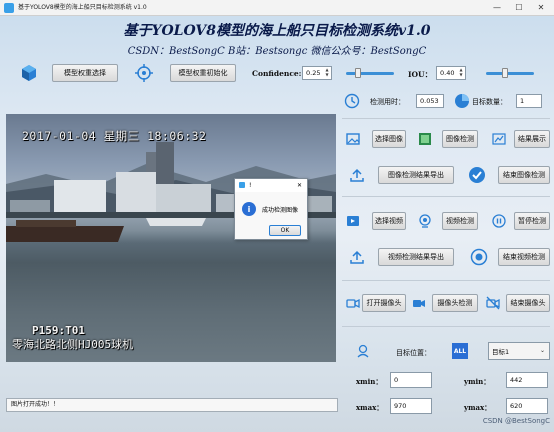 The height and width of the screenshot is (432, 554). Describe the element at coordinates (462, 101) in the screenshot. I see `pie-chart-icon` at that location.